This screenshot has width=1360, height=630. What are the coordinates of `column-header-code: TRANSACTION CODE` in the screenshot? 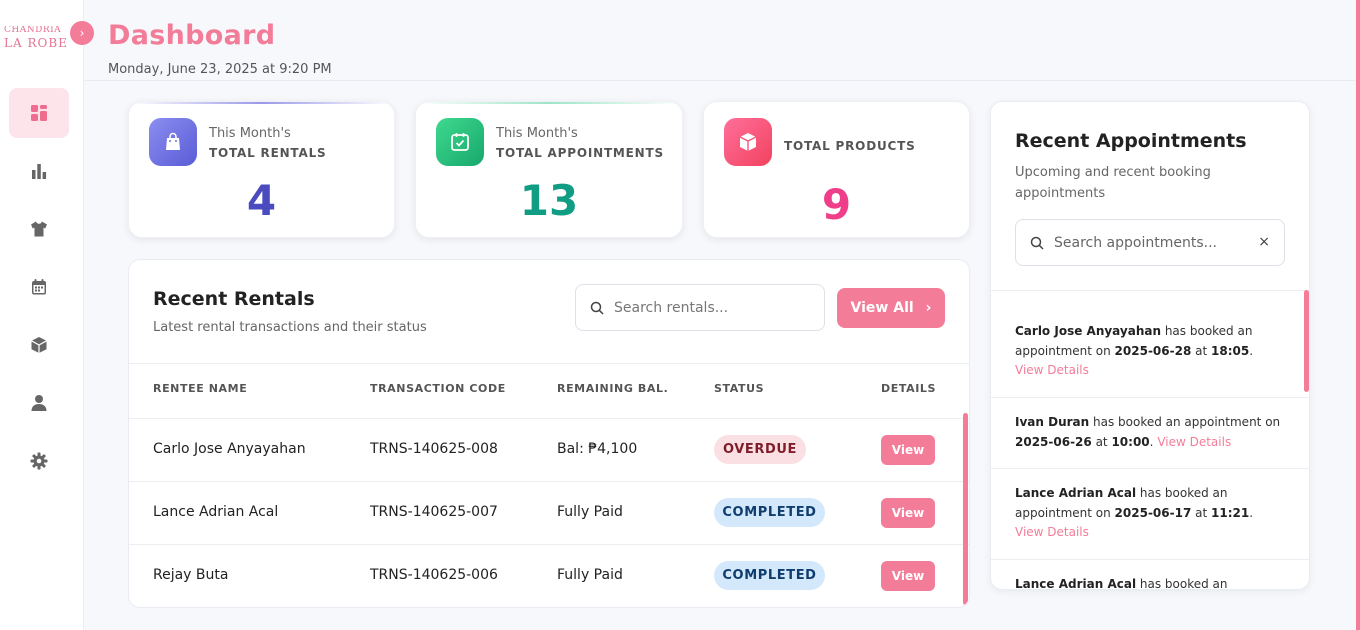 It's located at (438, 388).